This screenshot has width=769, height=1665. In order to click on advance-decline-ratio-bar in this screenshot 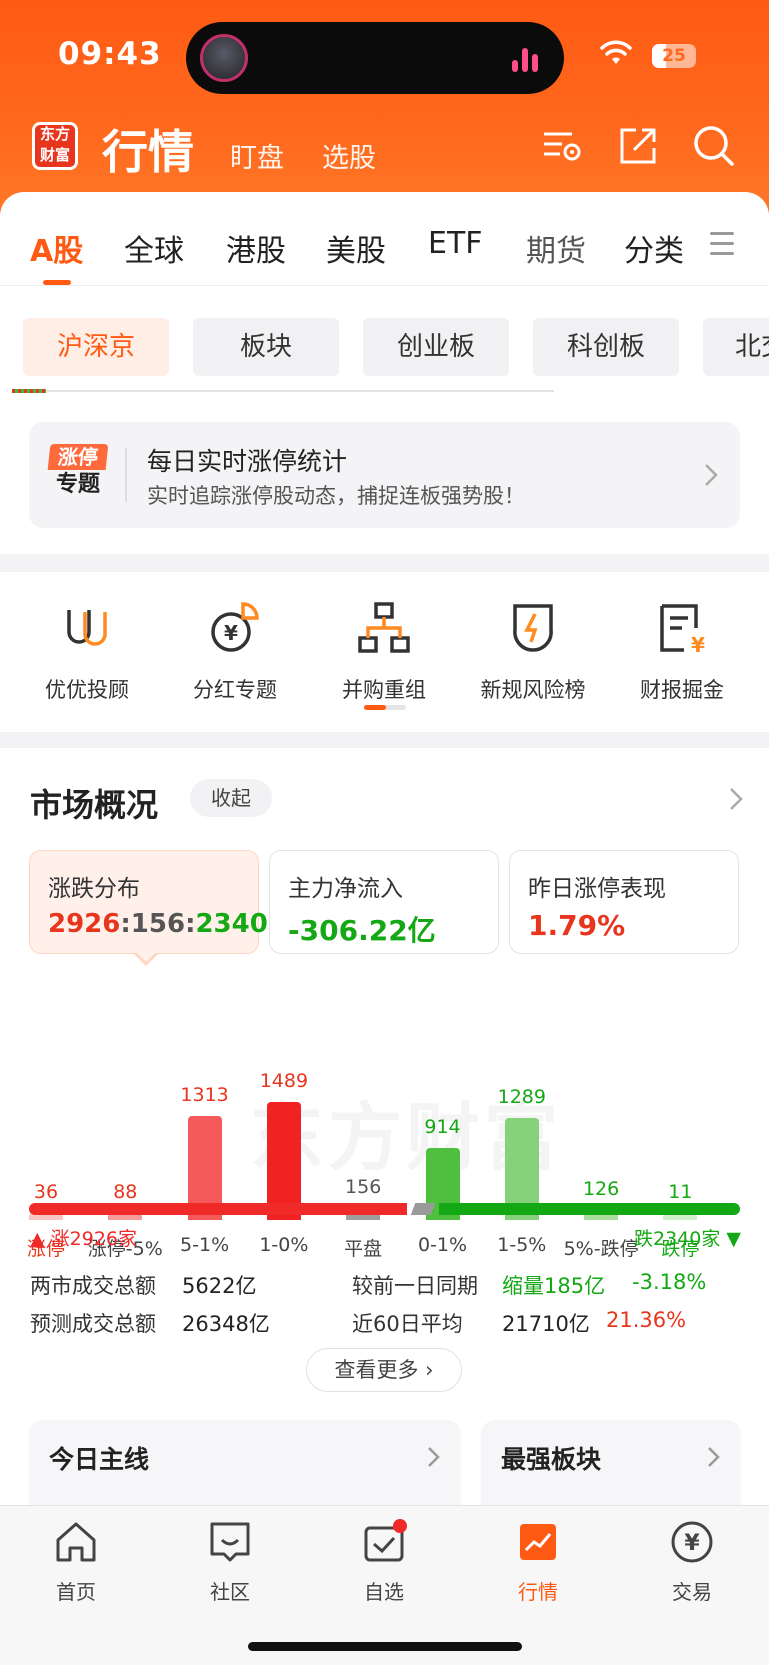, I will do `click(384, 1209)`.